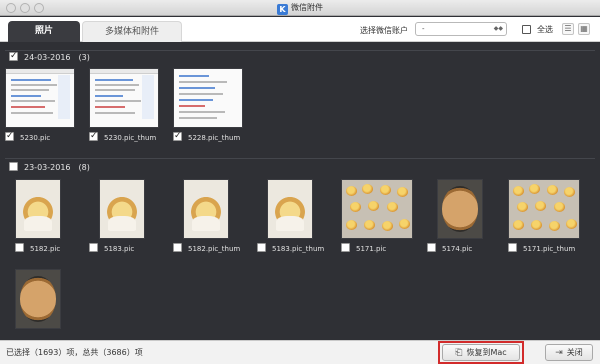 The width and height of the screenshot is (600, 364). Describe the element at coordinates (371, 249) in the screenshot. I see `photo-name: 5171.pic` at that location.